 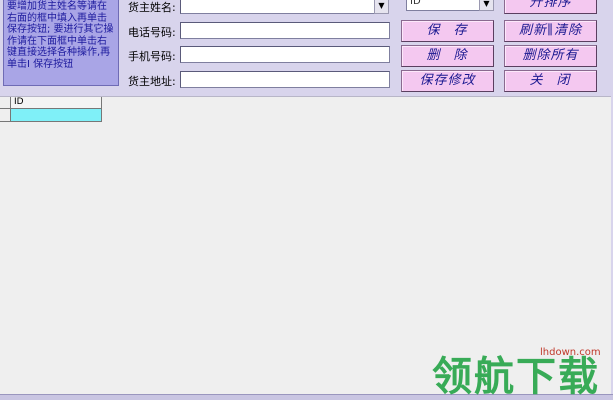 What do you see at coordinates (550, 31) in the screenshot?
I see `refresh-clear-button: 刷新∥清除` at bounding box center [550, 31].